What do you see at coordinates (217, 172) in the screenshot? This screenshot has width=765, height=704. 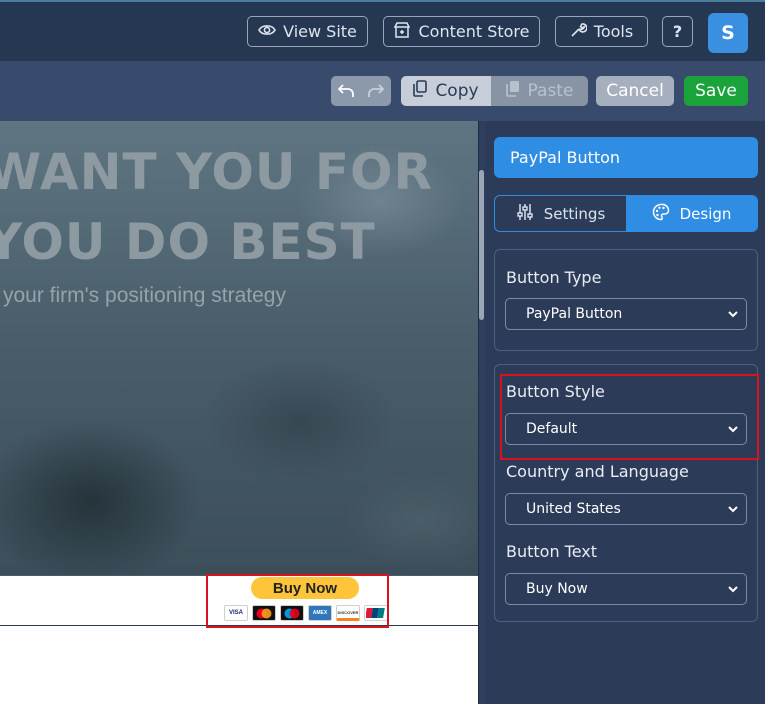 I see `hero-heading-line1: WANT YOU FOR` at bounding box center [217, 172].